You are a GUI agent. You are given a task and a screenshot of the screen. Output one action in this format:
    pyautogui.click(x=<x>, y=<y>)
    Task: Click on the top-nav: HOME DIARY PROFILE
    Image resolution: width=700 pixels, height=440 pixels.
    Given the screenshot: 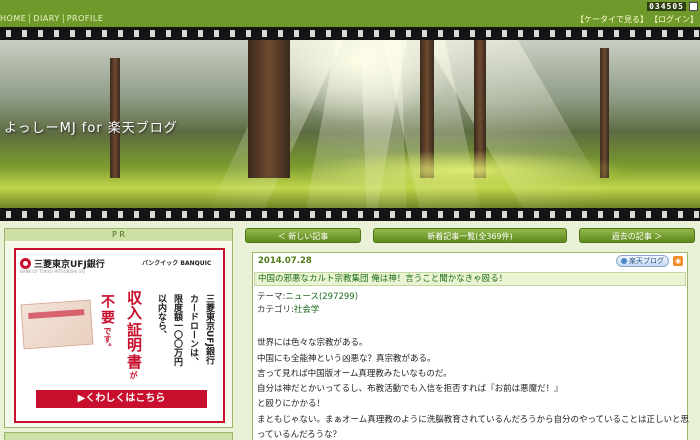 What is the action you would take?
    pyautogui.click(x=51, y=18)
    